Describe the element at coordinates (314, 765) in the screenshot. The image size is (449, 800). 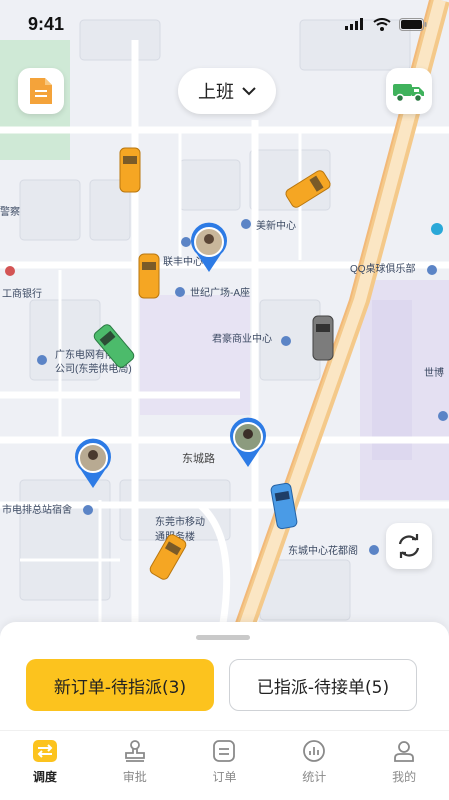
I see `tab-stats: 统计` at that location.